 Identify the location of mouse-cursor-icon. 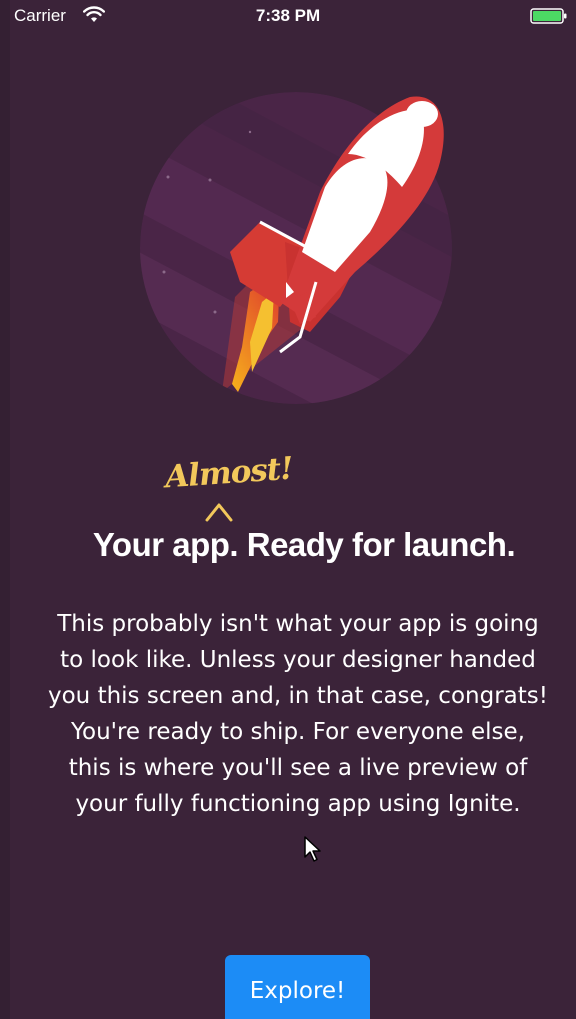
(312, 849).